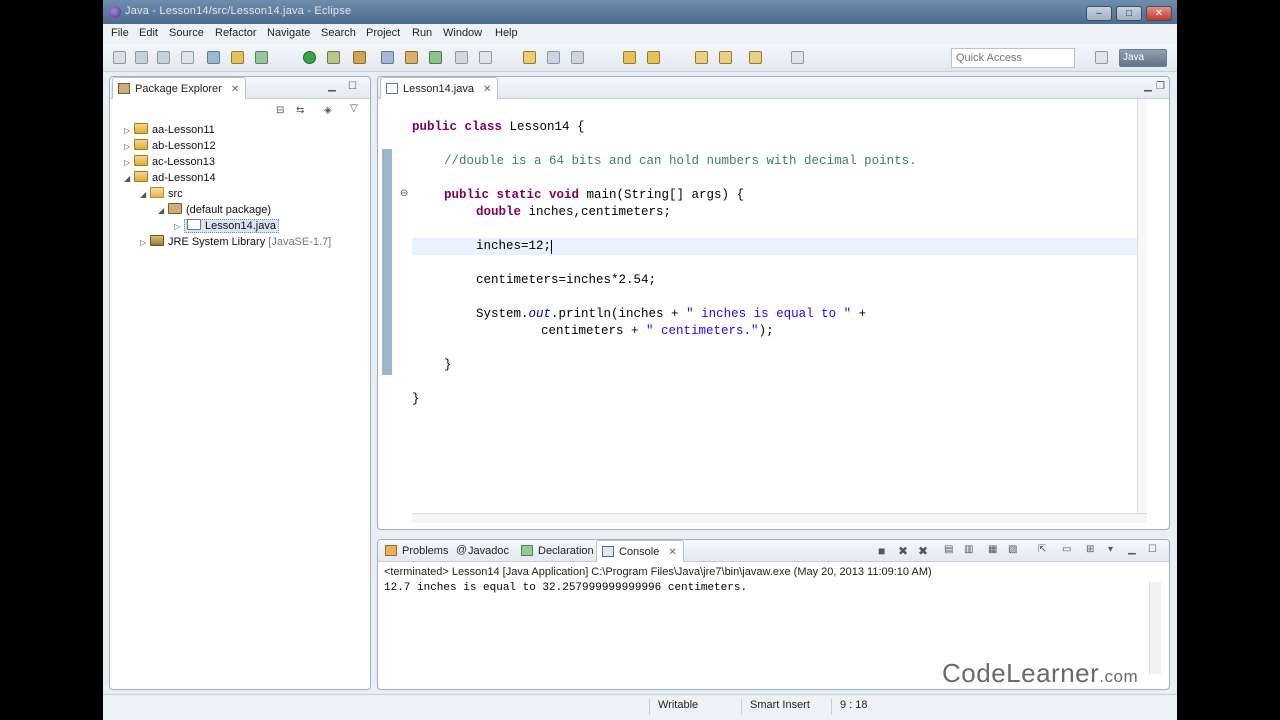 This screenshot has width=1280, height=720. What do you see at coordinates (558, 551) in the screenshot?
I see `tab-declaration: Declaration` at bounding box center [558, 551].